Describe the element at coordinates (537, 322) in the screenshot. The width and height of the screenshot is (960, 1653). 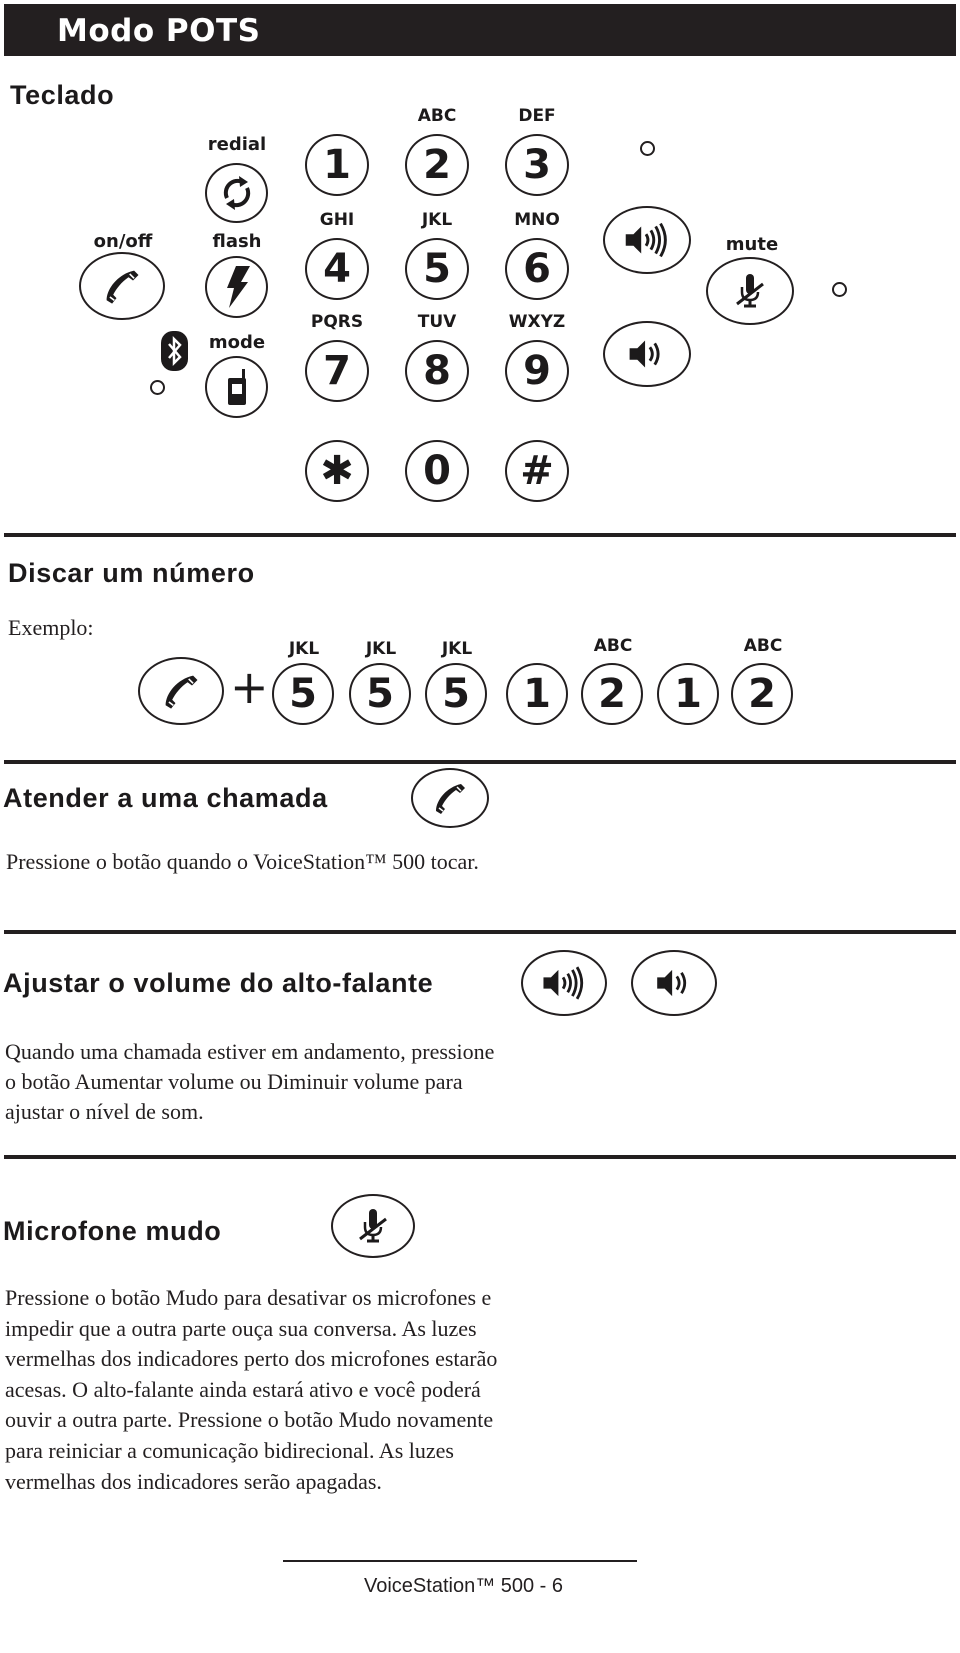
I see `key-letters: WXYZ` at that location.